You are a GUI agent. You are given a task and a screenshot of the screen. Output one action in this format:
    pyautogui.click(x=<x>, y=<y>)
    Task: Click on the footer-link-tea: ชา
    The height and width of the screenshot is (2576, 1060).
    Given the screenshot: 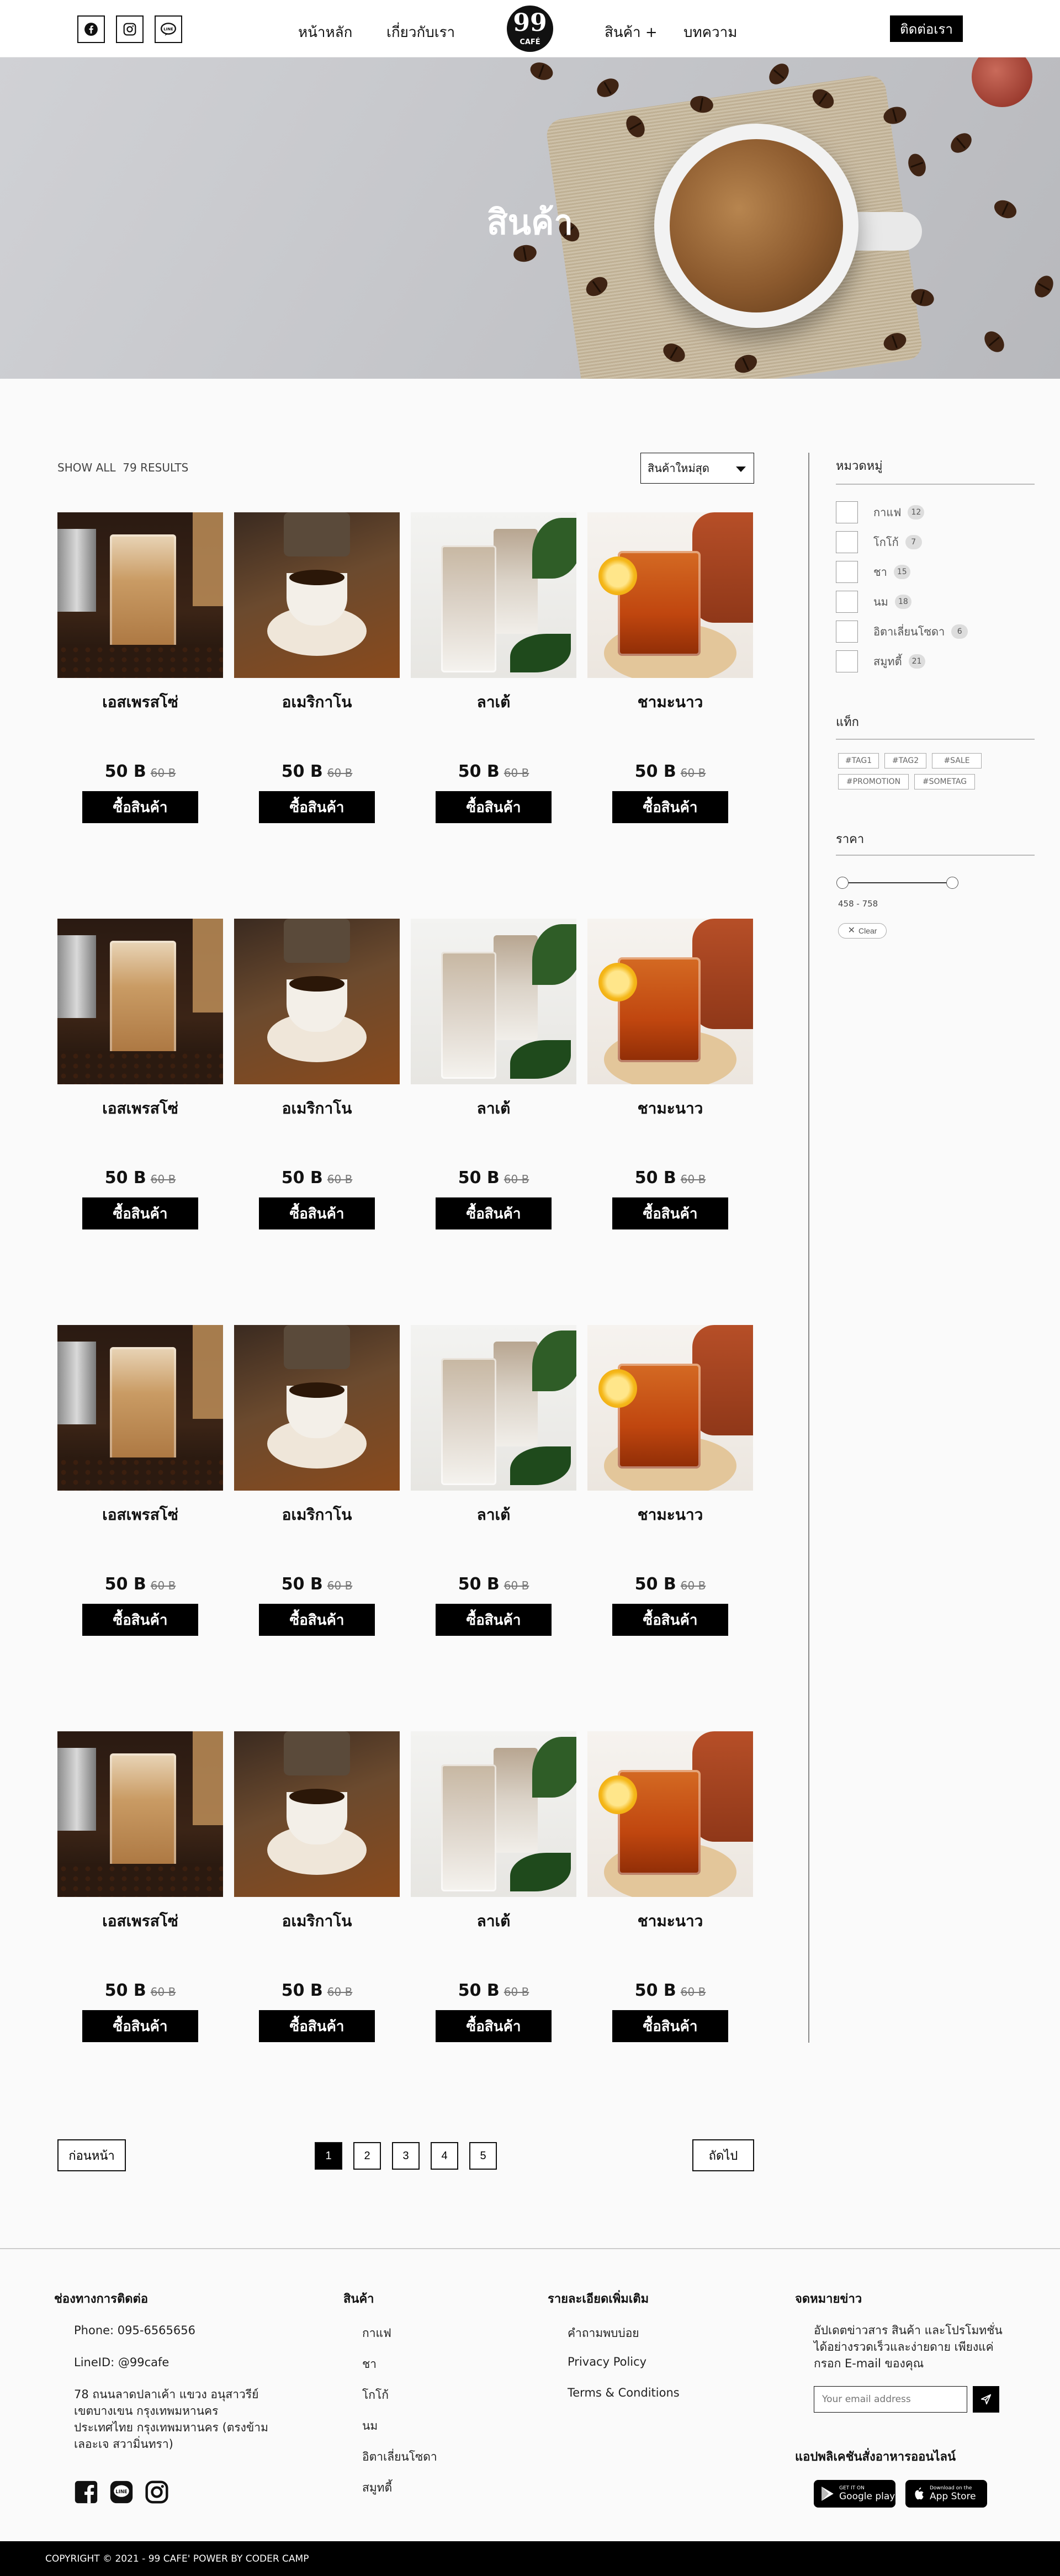 What is the action you would take?
    pyautogui.click(x=369, y=2364)
    